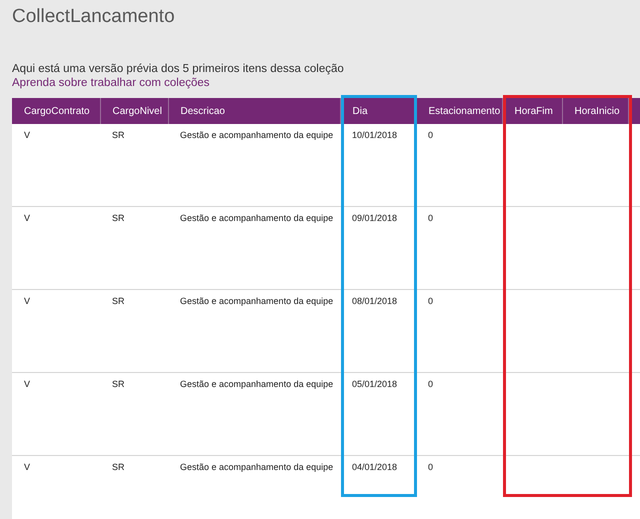  What do you see at coordinates (134, 111) in the screenshot?
I see `column-header: CargoNivel` at bounding box center [134, 111].